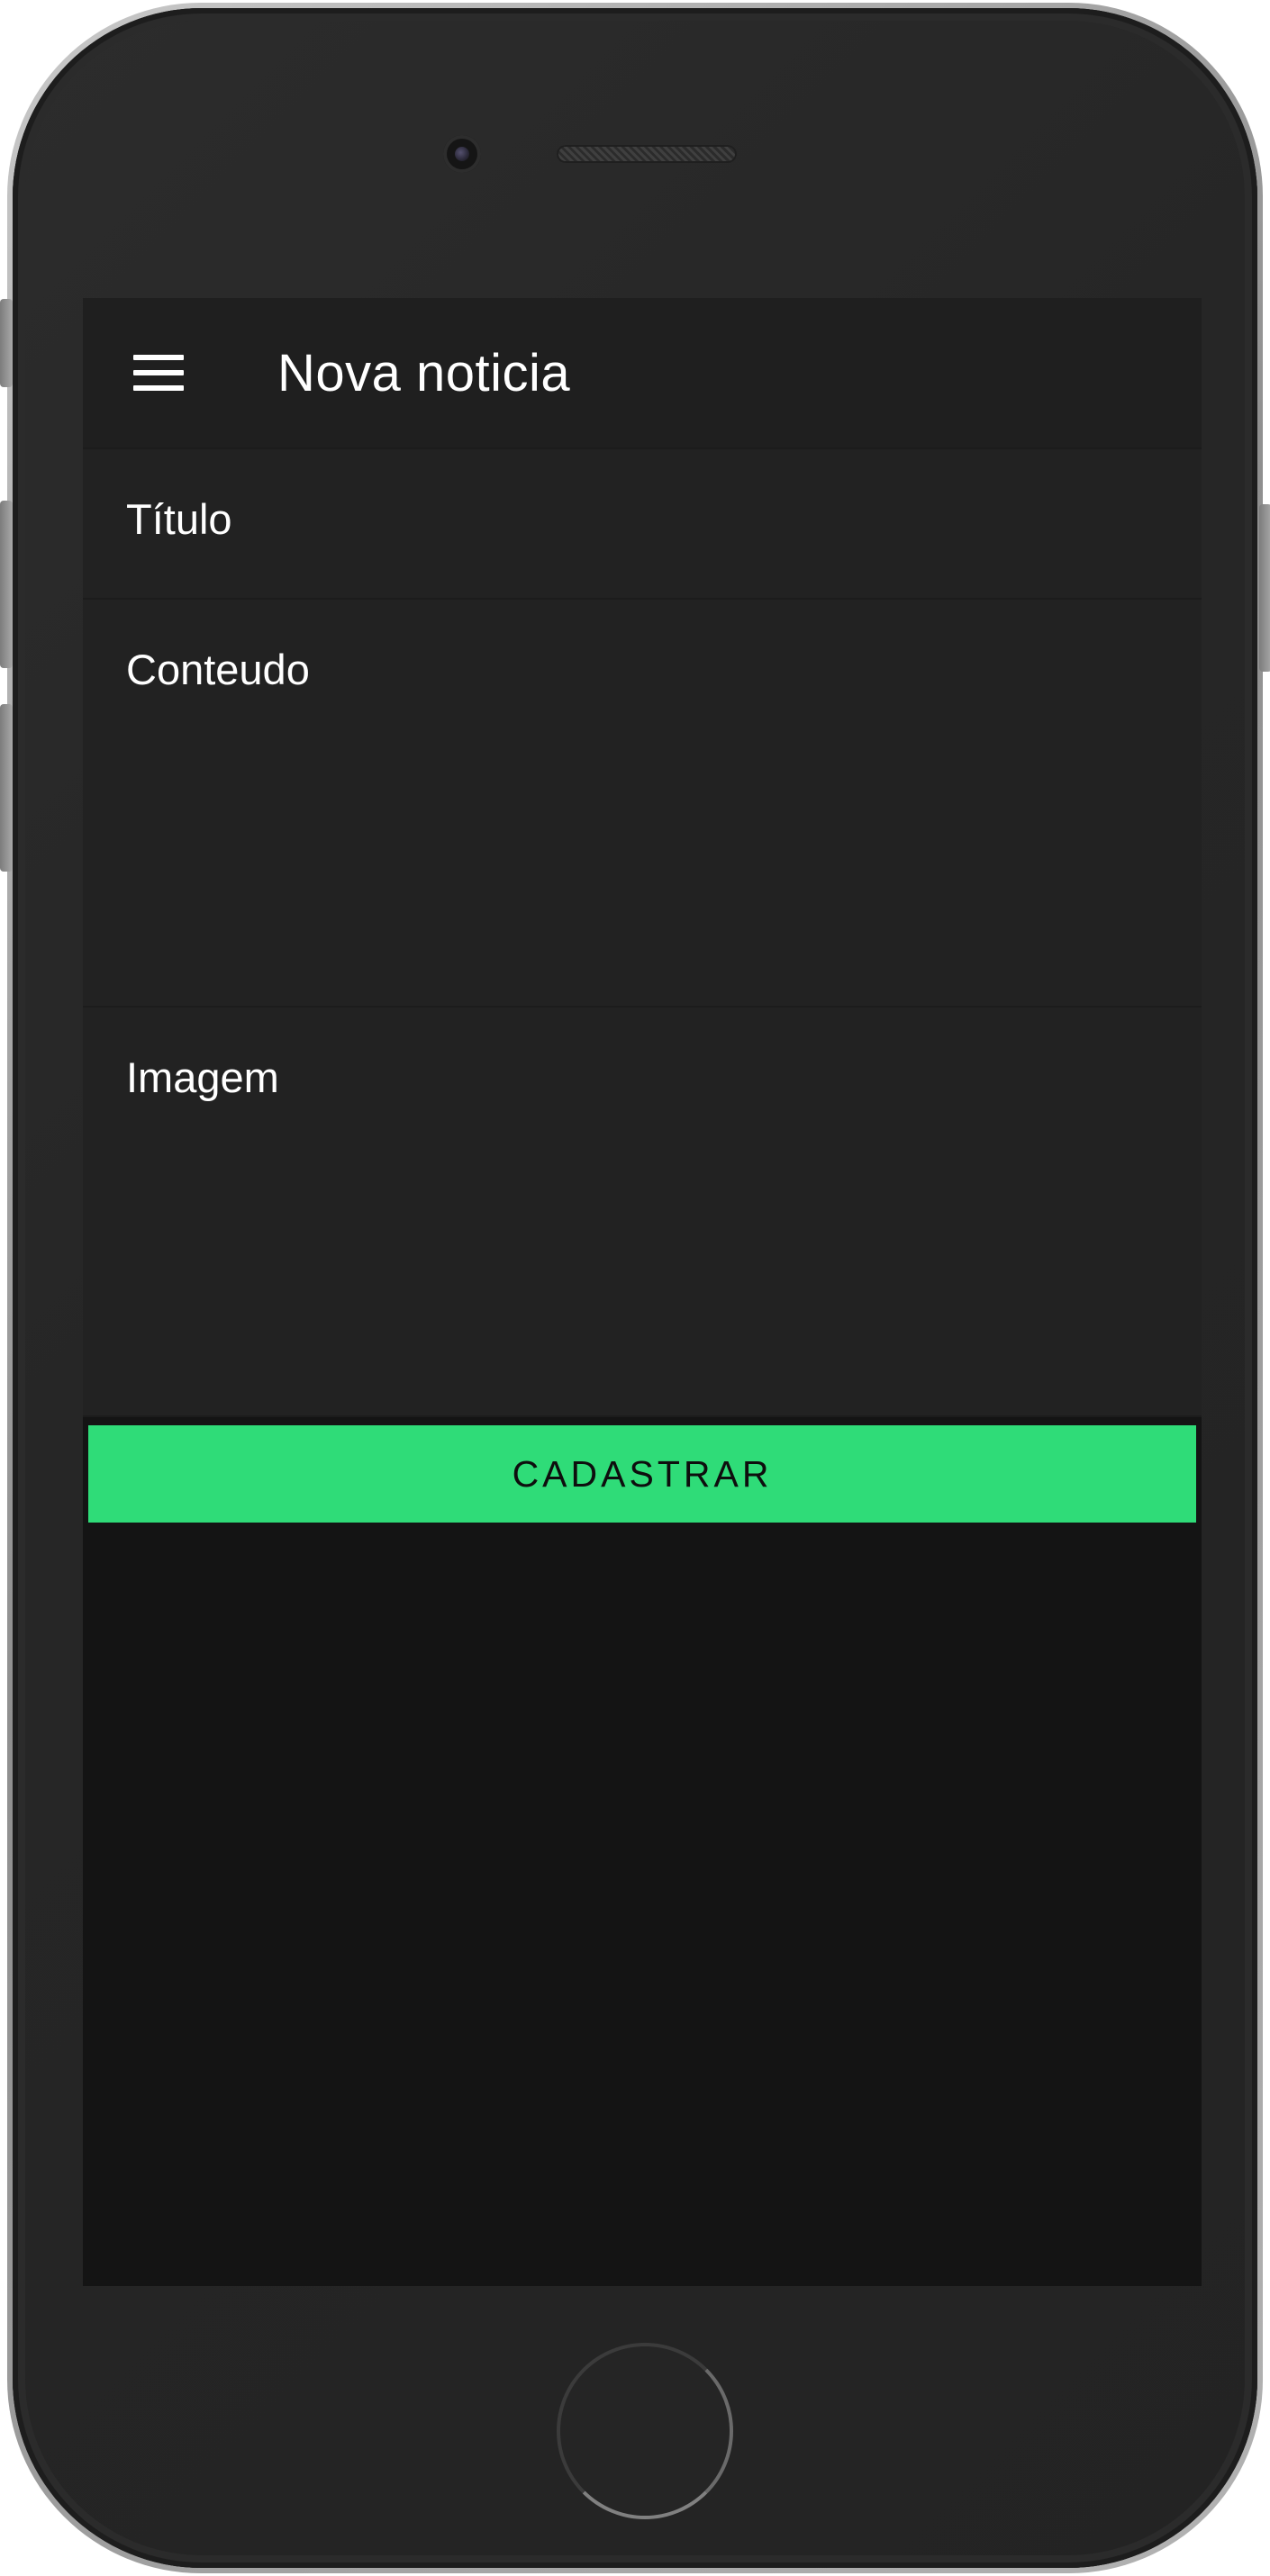 The height and width of the screenshot is (2576, 1270). What do you see at coordinates (642, 373) in the screenshot?
I see `app-bar: Nova noticia` at bounding box center [642, 373].